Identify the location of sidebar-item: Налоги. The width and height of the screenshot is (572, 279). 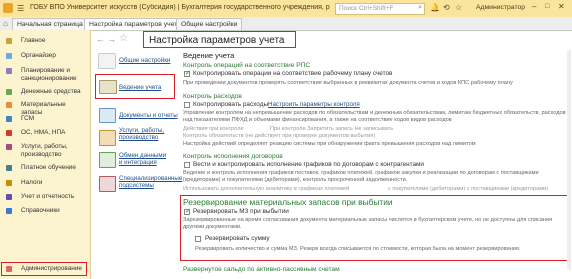
(45, 183).